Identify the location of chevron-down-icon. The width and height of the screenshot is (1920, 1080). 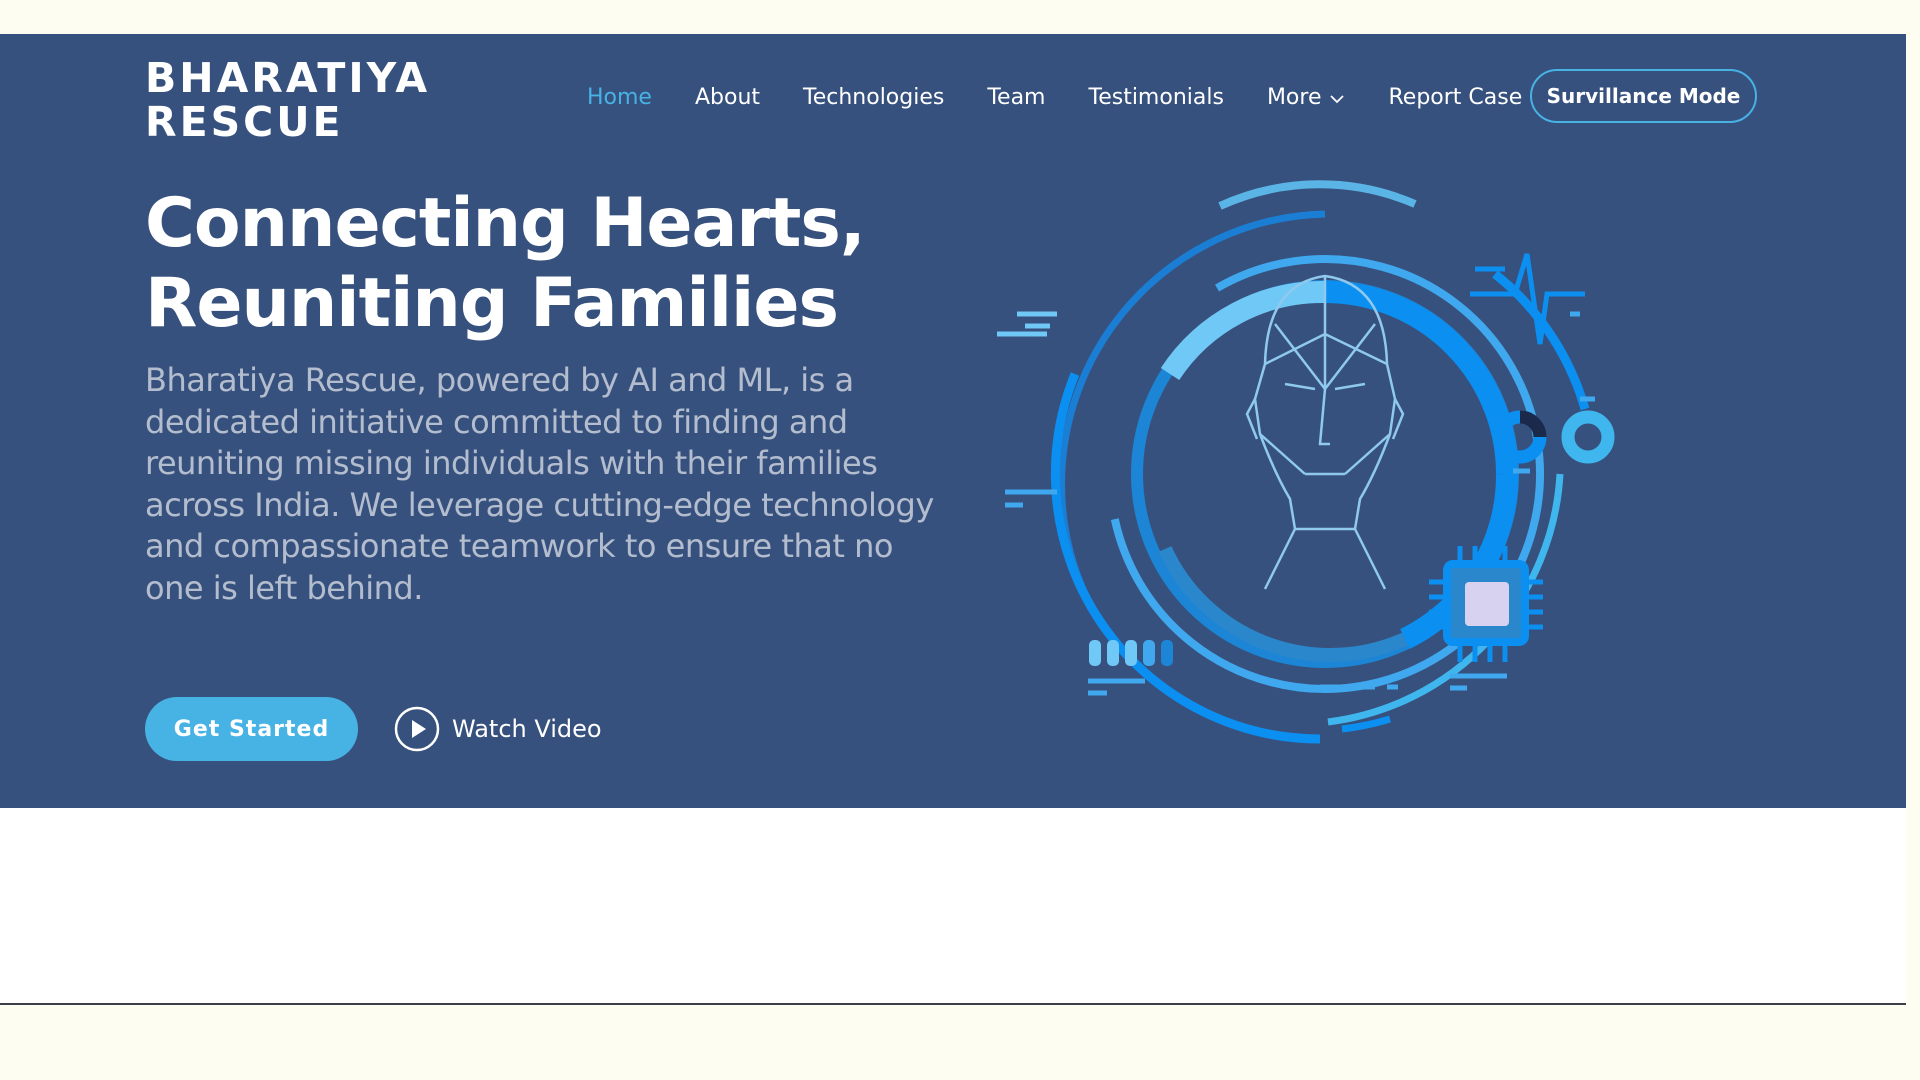
(1337, 97).